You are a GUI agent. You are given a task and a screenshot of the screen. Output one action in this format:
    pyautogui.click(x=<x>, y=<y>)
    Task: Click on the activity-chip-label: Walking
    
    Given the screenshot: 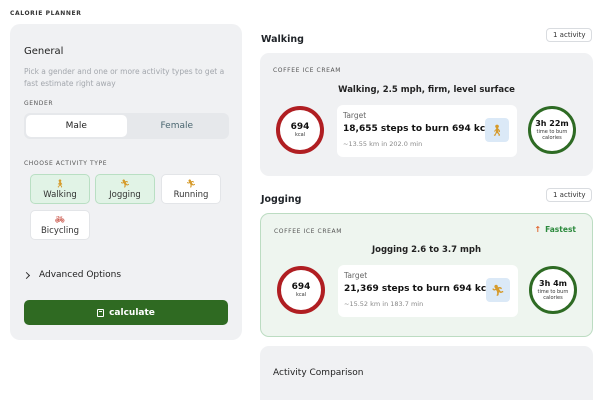 What is the action you would take?
    pyautogui.click(x=60, y=194)
    